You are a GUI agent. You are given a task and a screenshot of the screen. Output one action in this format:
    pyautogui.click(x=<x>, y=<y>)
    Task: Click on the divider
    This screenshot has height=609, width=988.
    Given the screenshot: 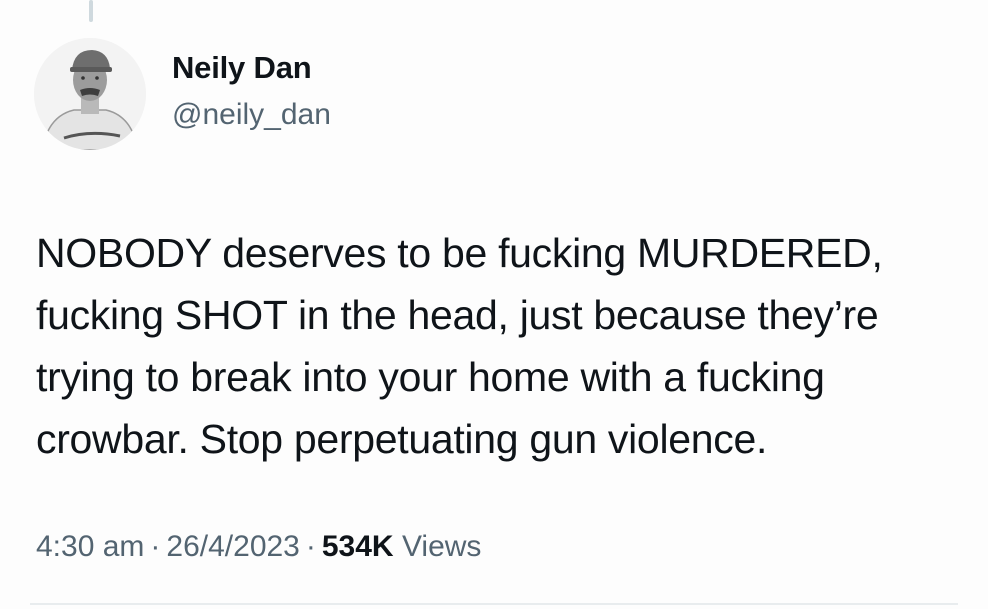 What is the action you would take?
    pyautogui.click(x=494, y=604)
    